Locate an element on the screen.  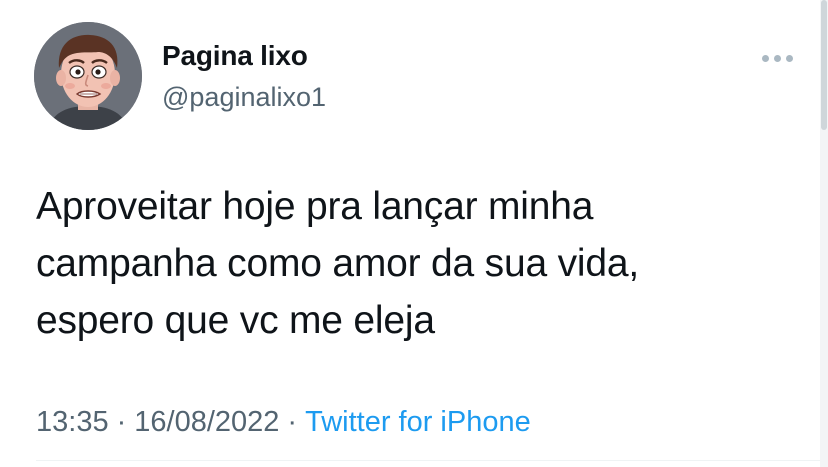
avatar is located at coordinates (88, 76).